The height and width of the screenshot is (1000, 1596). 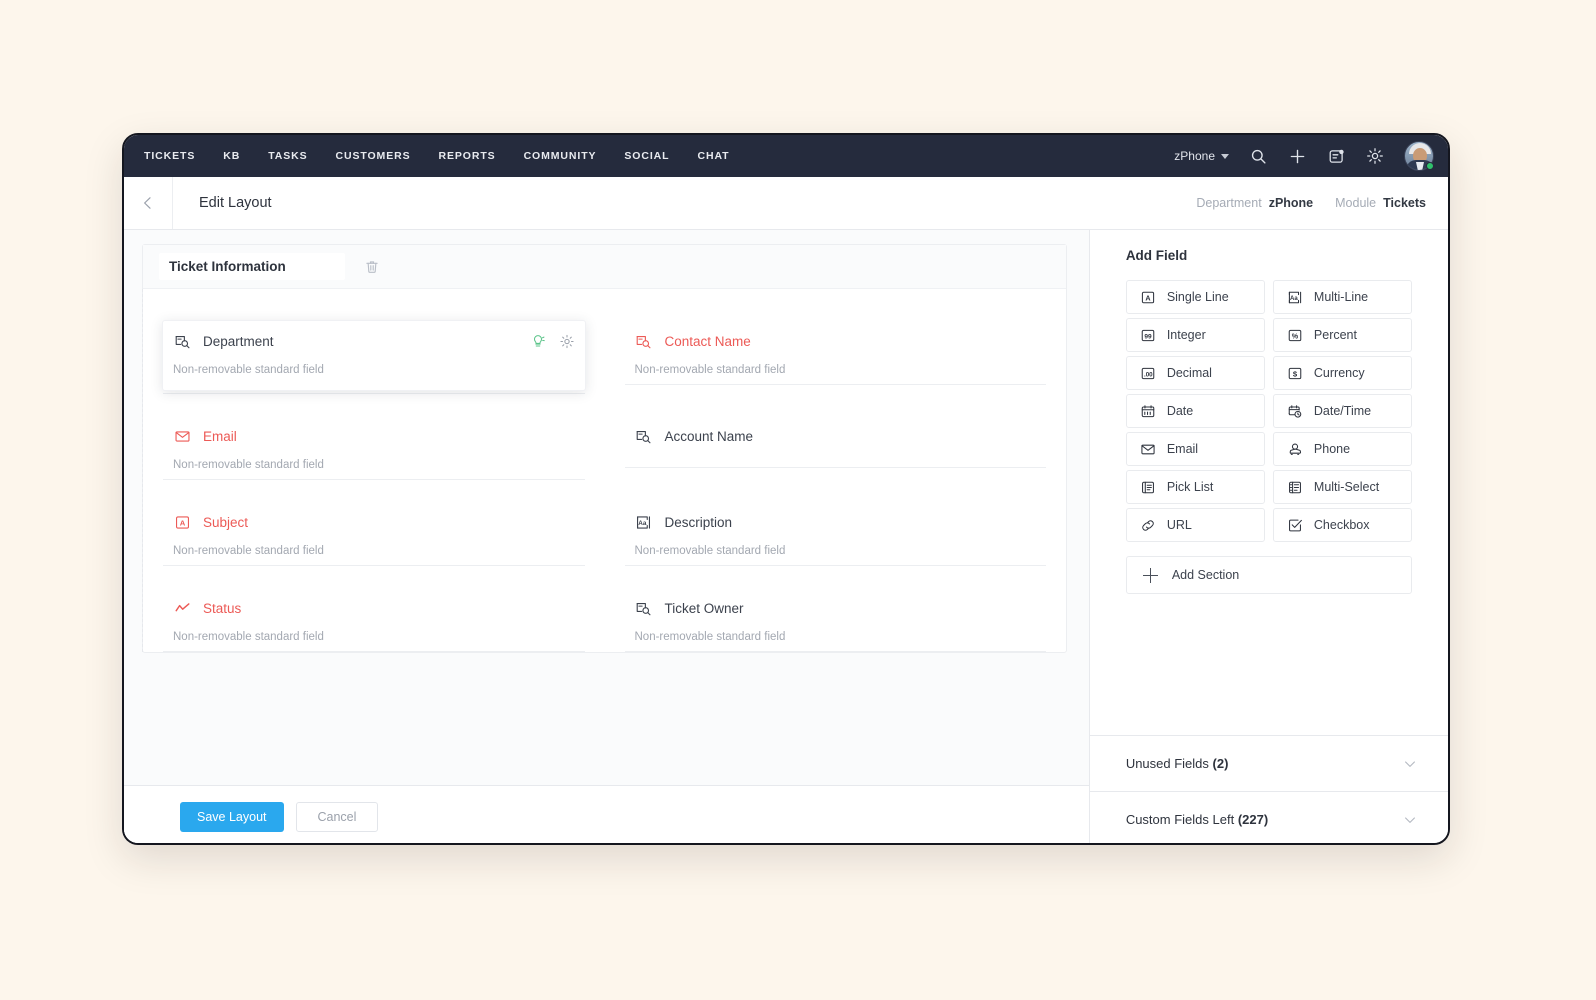 I want to click on nav-link-social: SOCIAL, so click(x=646, y=156).